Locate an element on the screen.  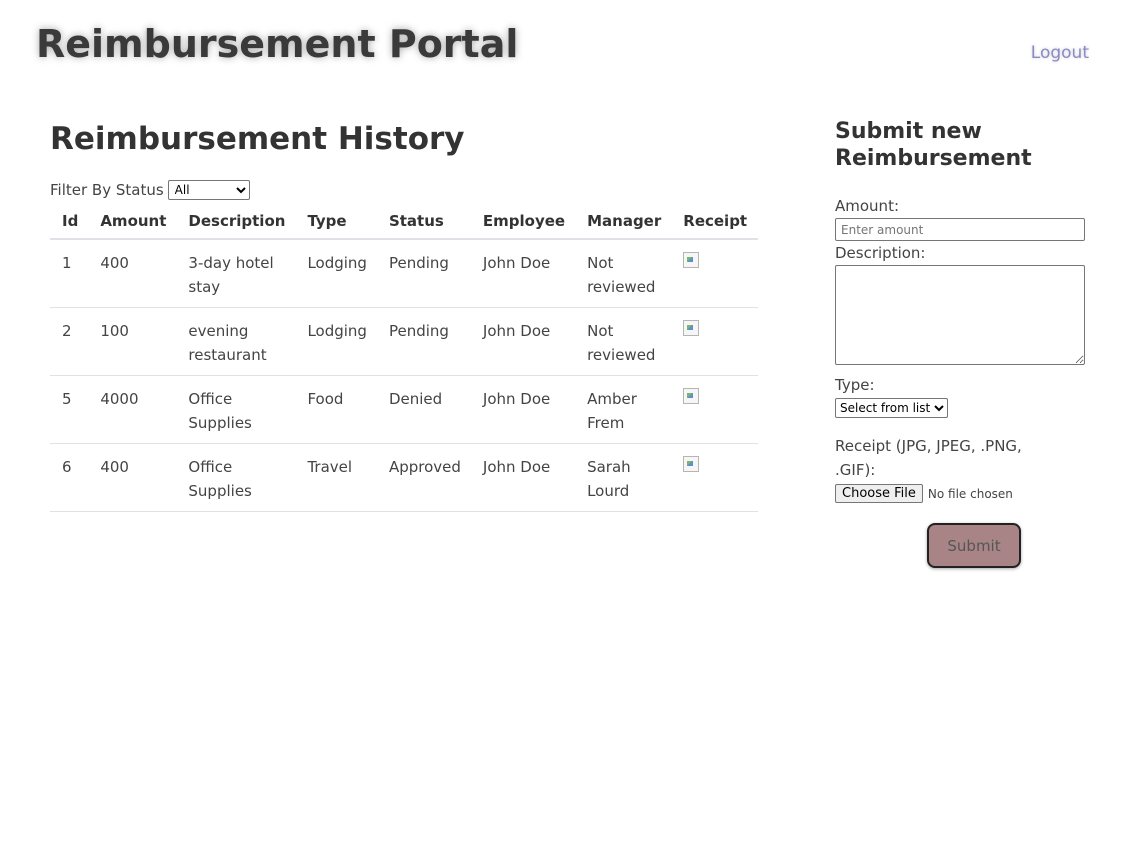
column-header-description: Description is located at coordinates (237, 223).